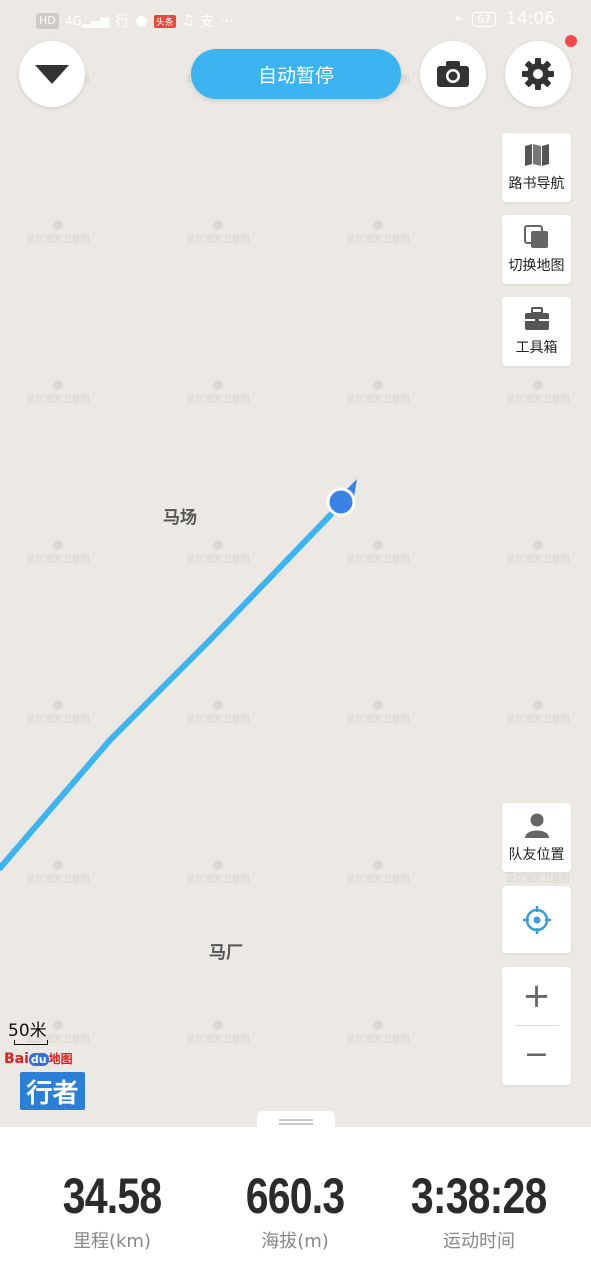 The image size is (591, 1280). Describe the element at coordinates (227, 21) in the screenshot. I see `more-notifications-icon: ⋯` at that location.